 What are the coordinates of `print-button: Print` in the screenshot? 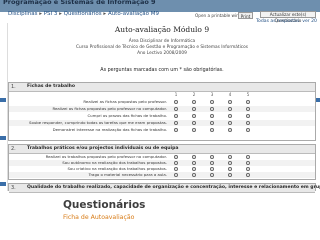 It's located at (245, 15).